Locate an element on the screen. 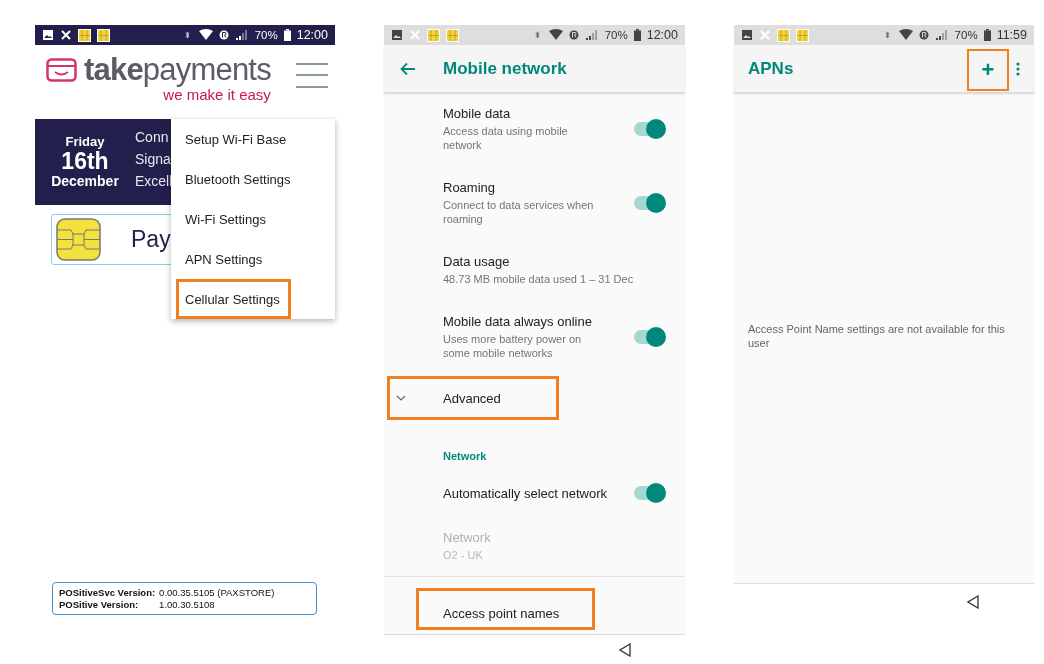 This screenshot has width=1044, height=664. status-line-text: Excell is located at coordinates (154, 181).